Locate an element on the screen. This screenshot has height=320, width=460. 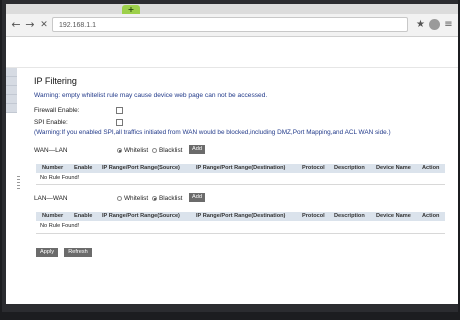
wan-lan-add-button: Add is located at coordinates (197, 149).